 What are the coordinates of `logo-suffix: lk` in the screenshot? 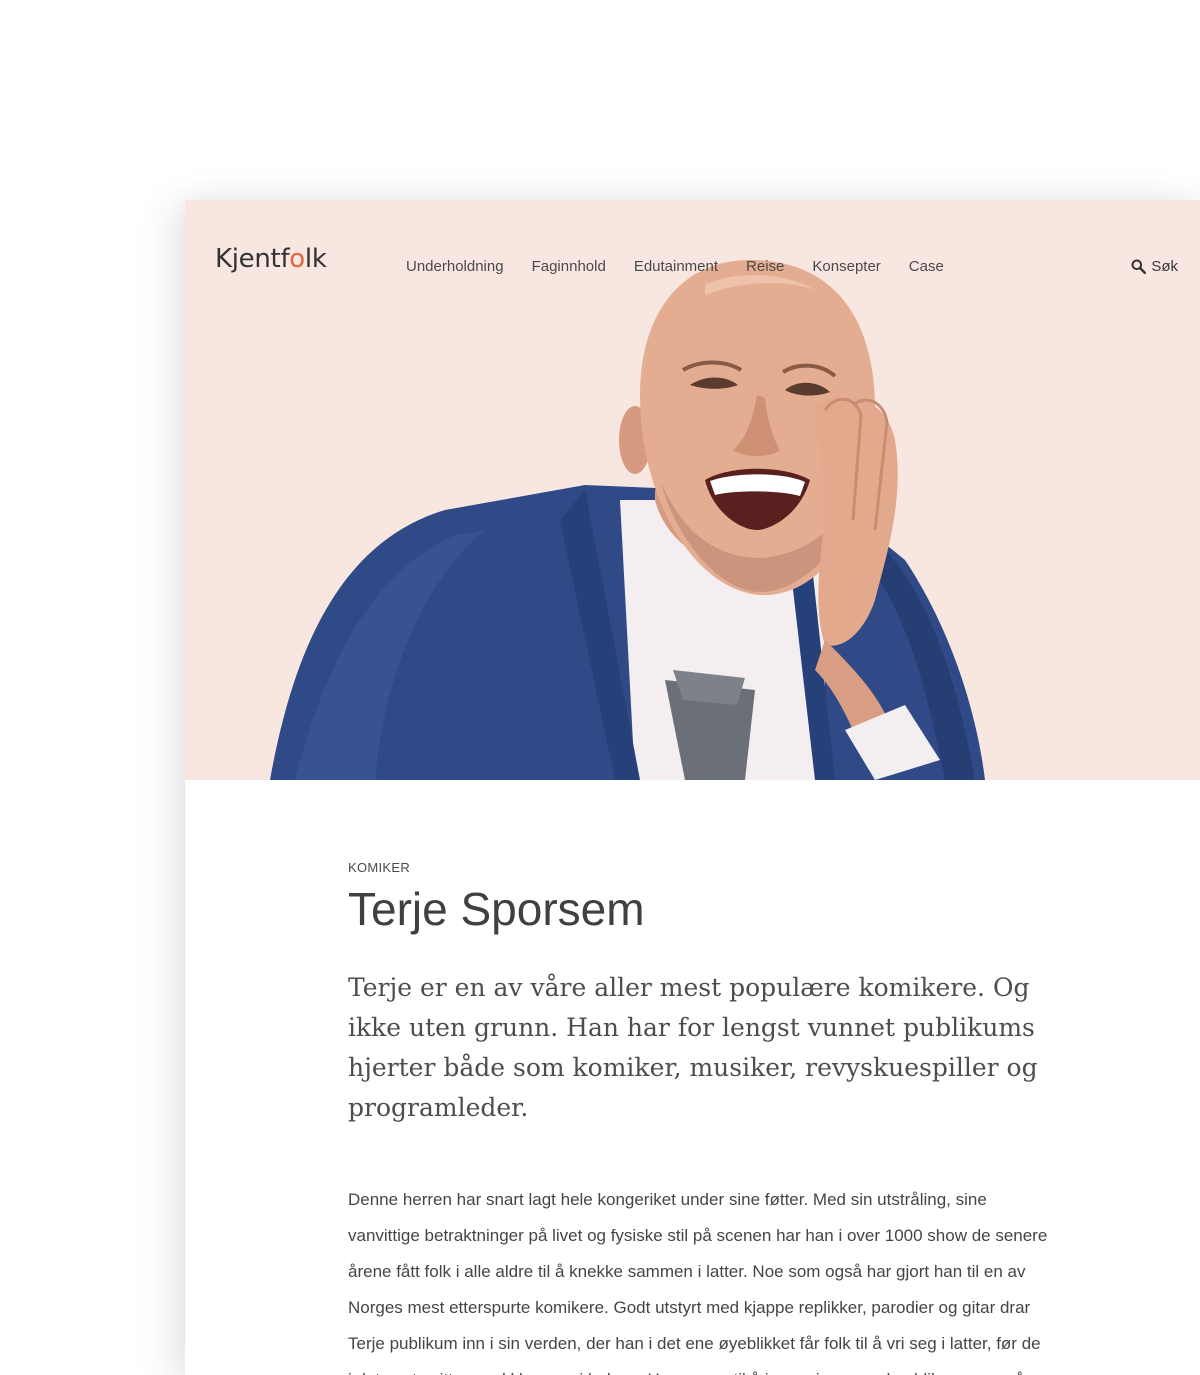 It's located at (315, 259).